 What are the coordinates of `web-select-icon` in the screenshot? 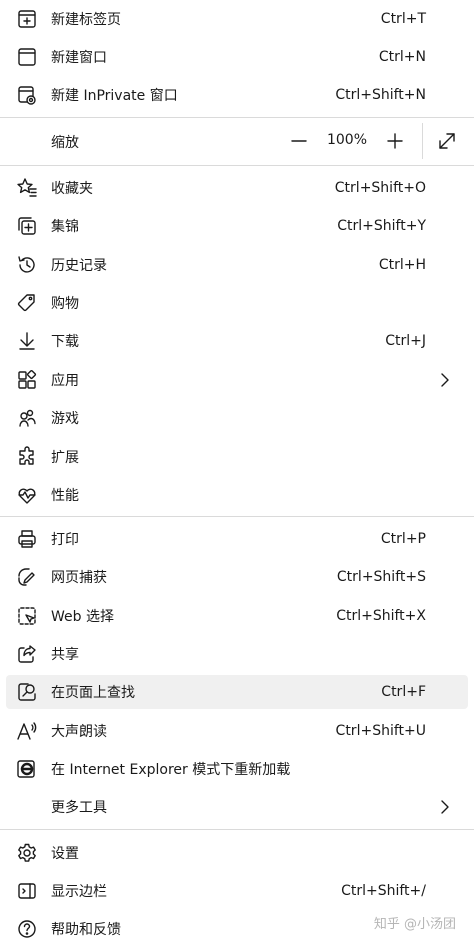 It's located at (27, 616).